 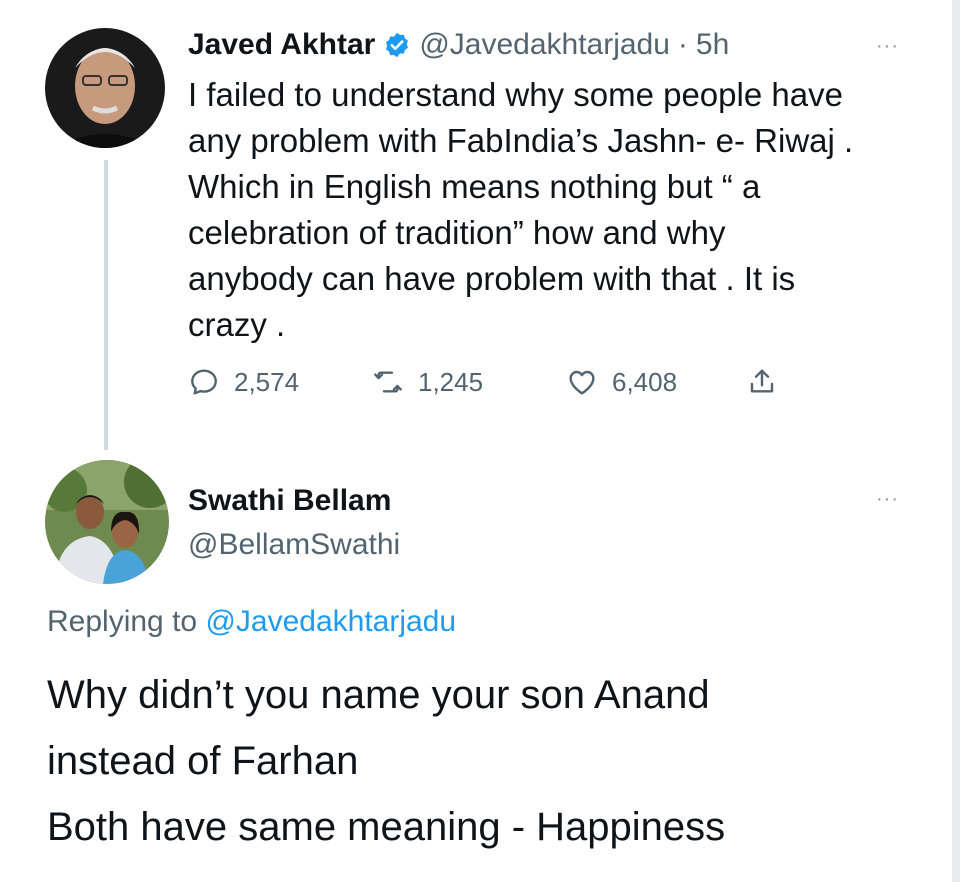 I want to click on reply-button: 2,574, so click(x=243, y=382).